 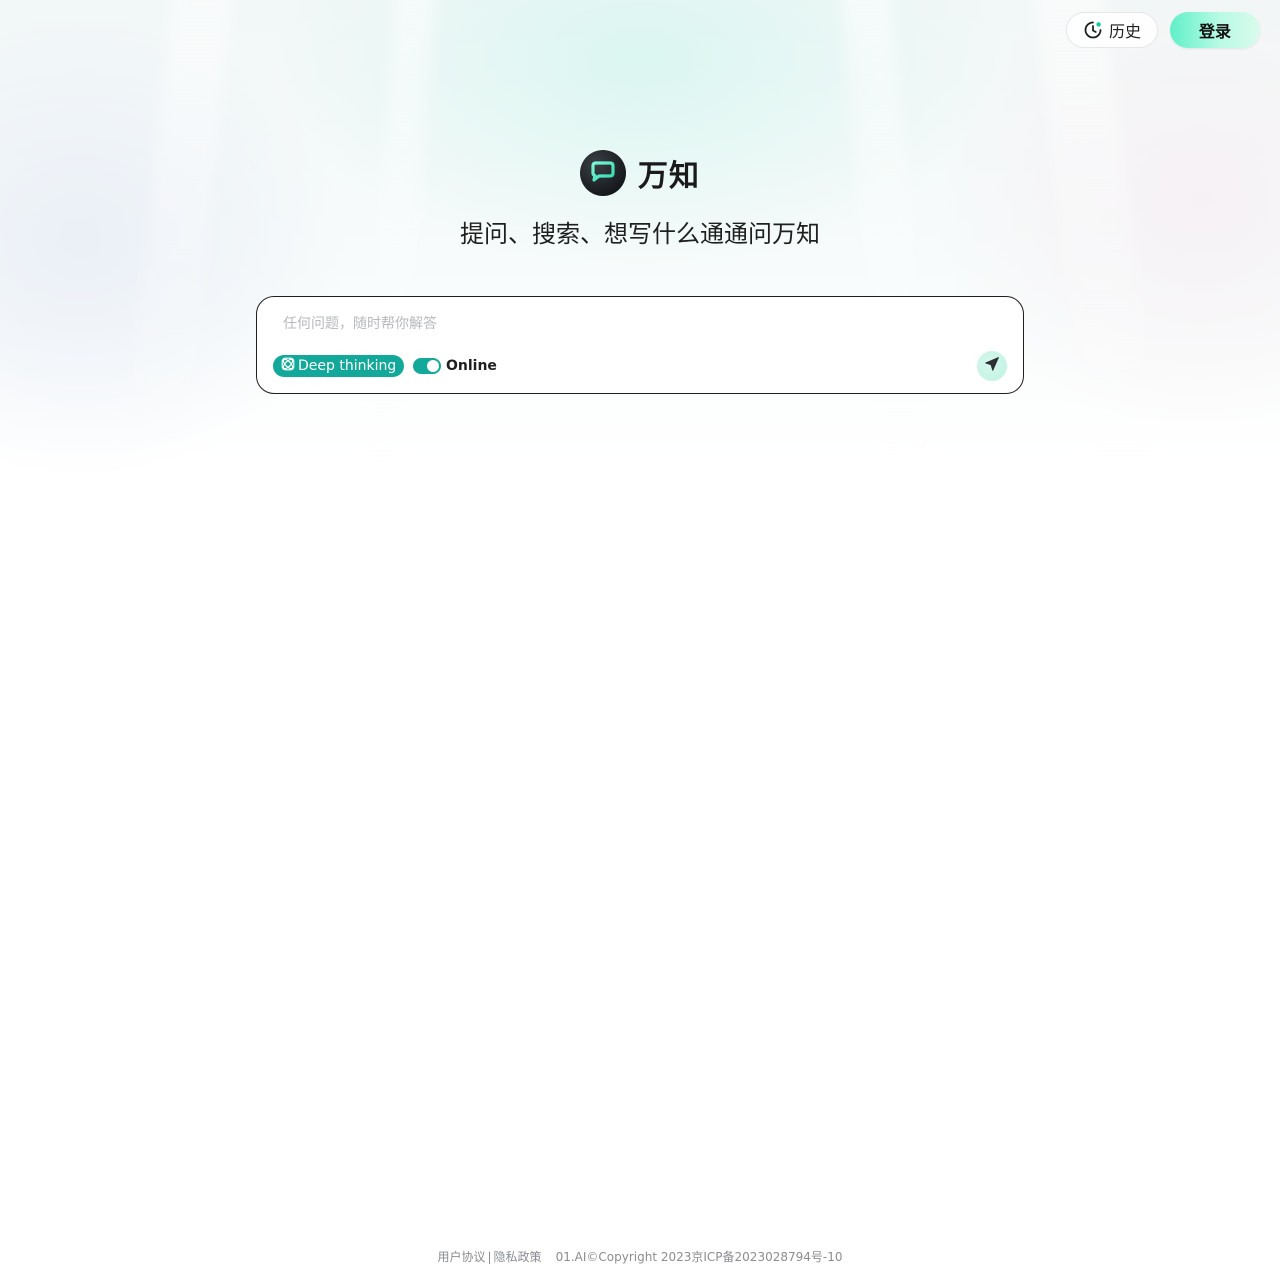 I want to click on query-composer: Deep thinking Online, so click(x=640, y=345).